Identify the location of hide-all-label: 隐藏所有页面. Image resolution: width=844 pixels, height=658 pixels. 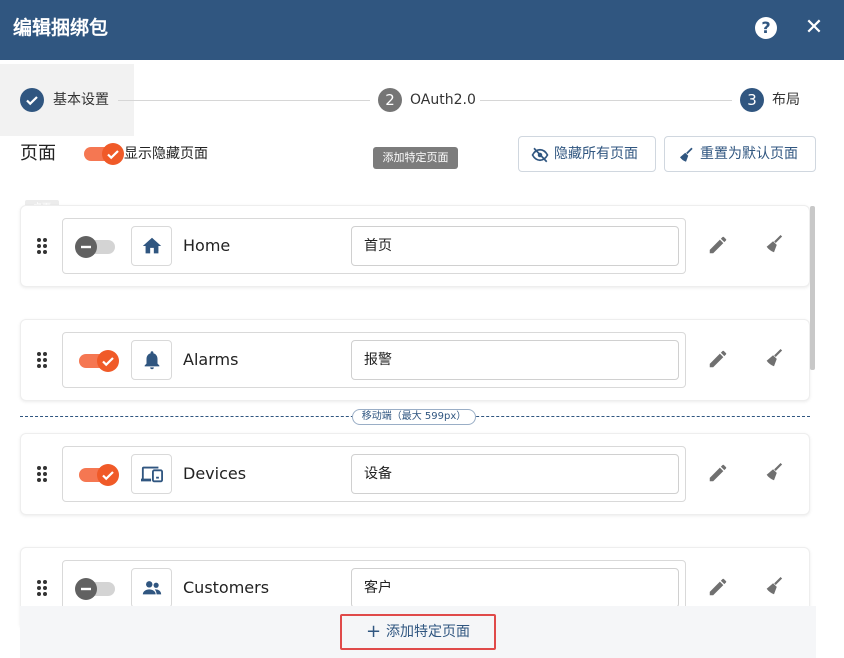
(596, 154).